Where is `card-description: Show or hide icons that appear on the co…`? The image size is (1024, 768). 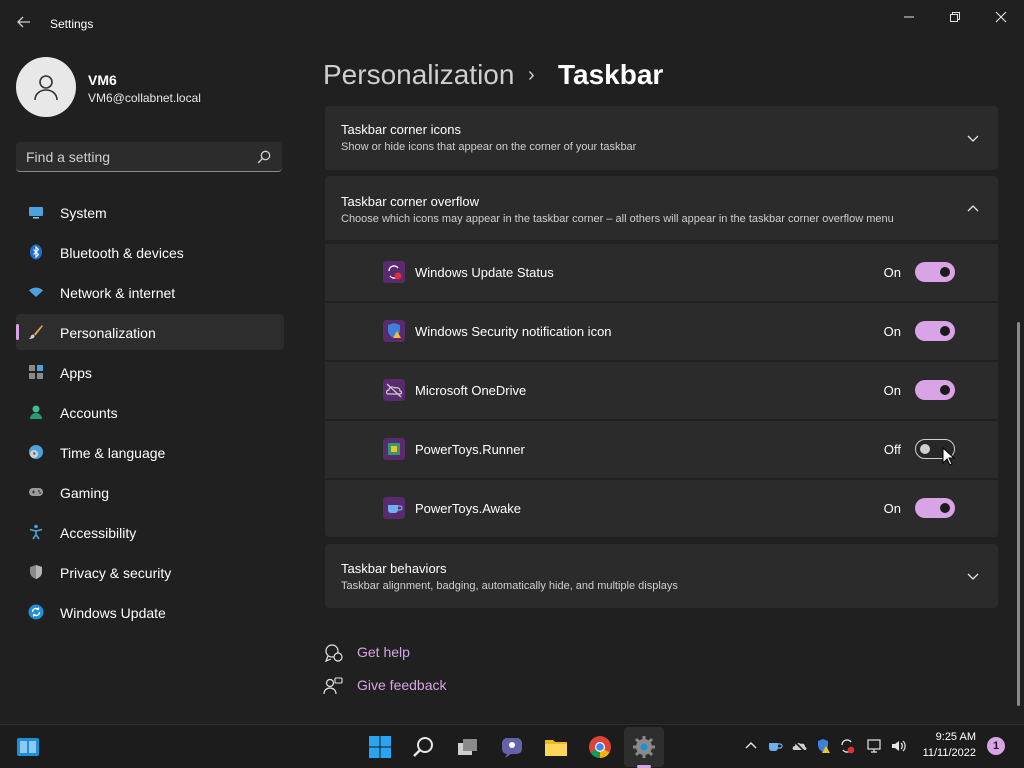
card-description: Show or hide icons that appear on the co… is located at coordinates (489, 147).